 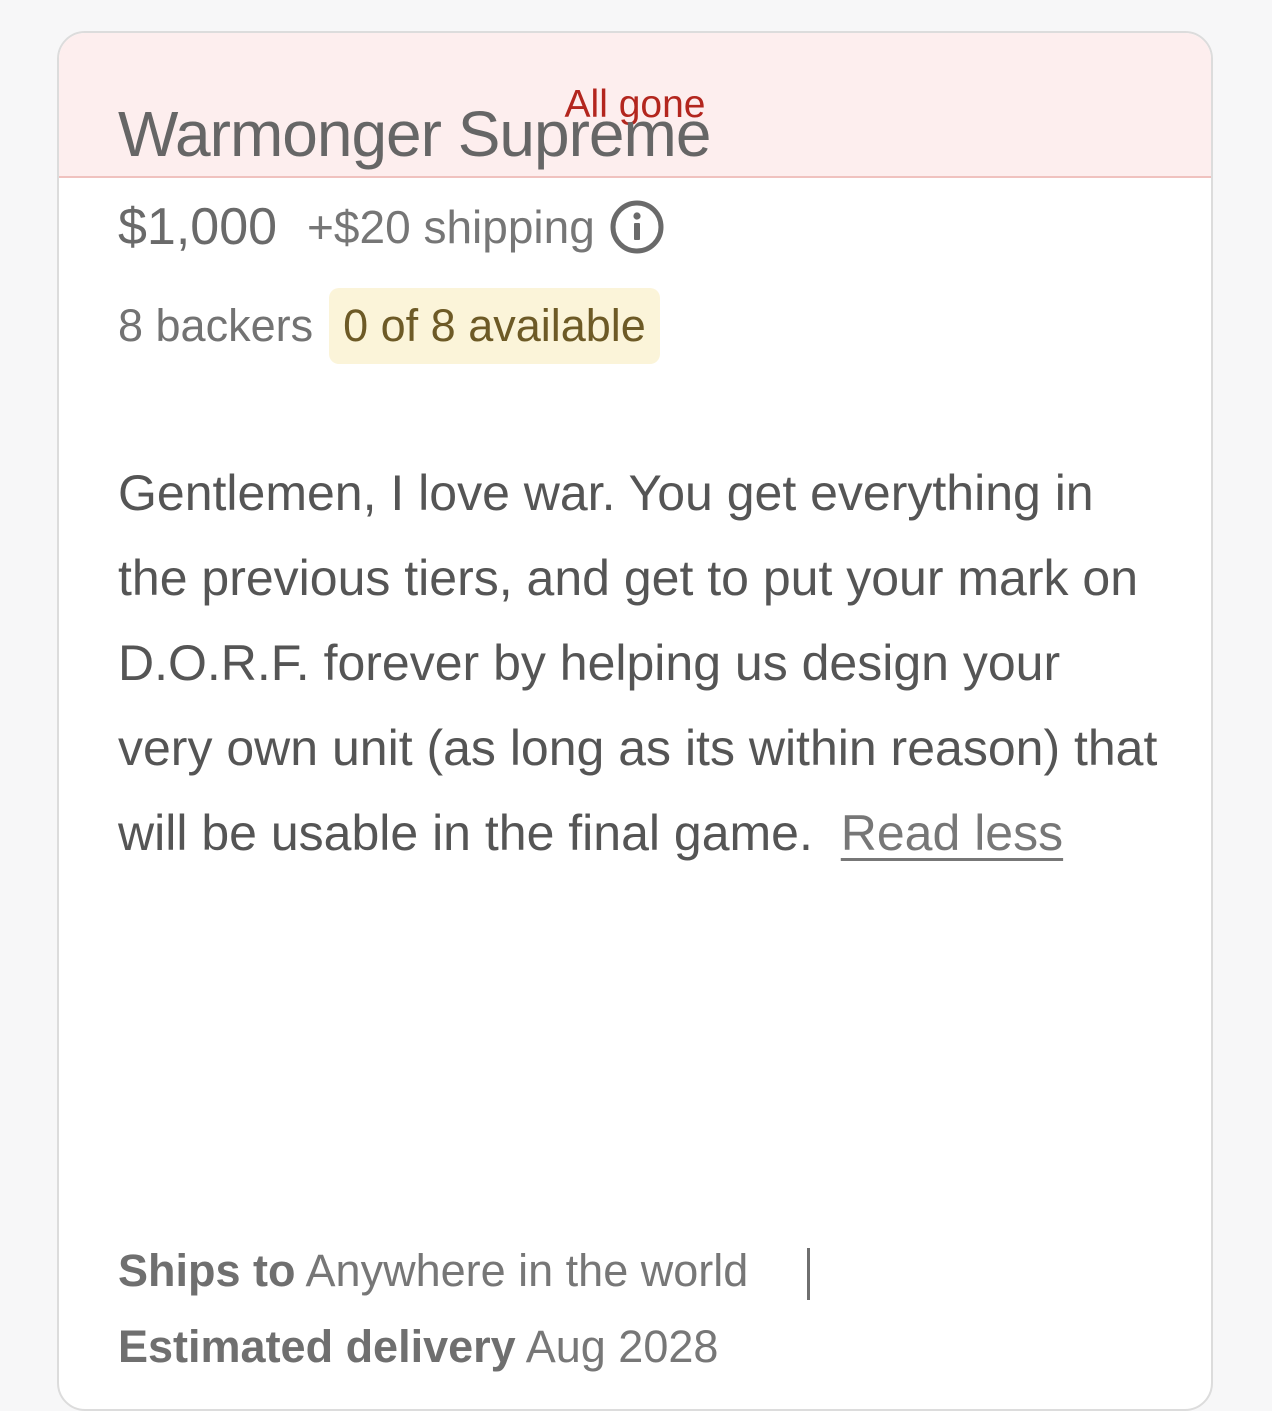 I want to click on info-circle-icon, so click(x=637, y=227).